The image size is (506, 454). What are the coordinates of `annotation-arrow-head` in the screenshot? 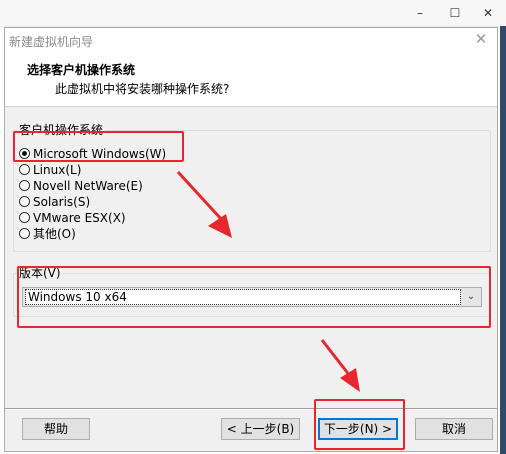 It's located at (350, 380).